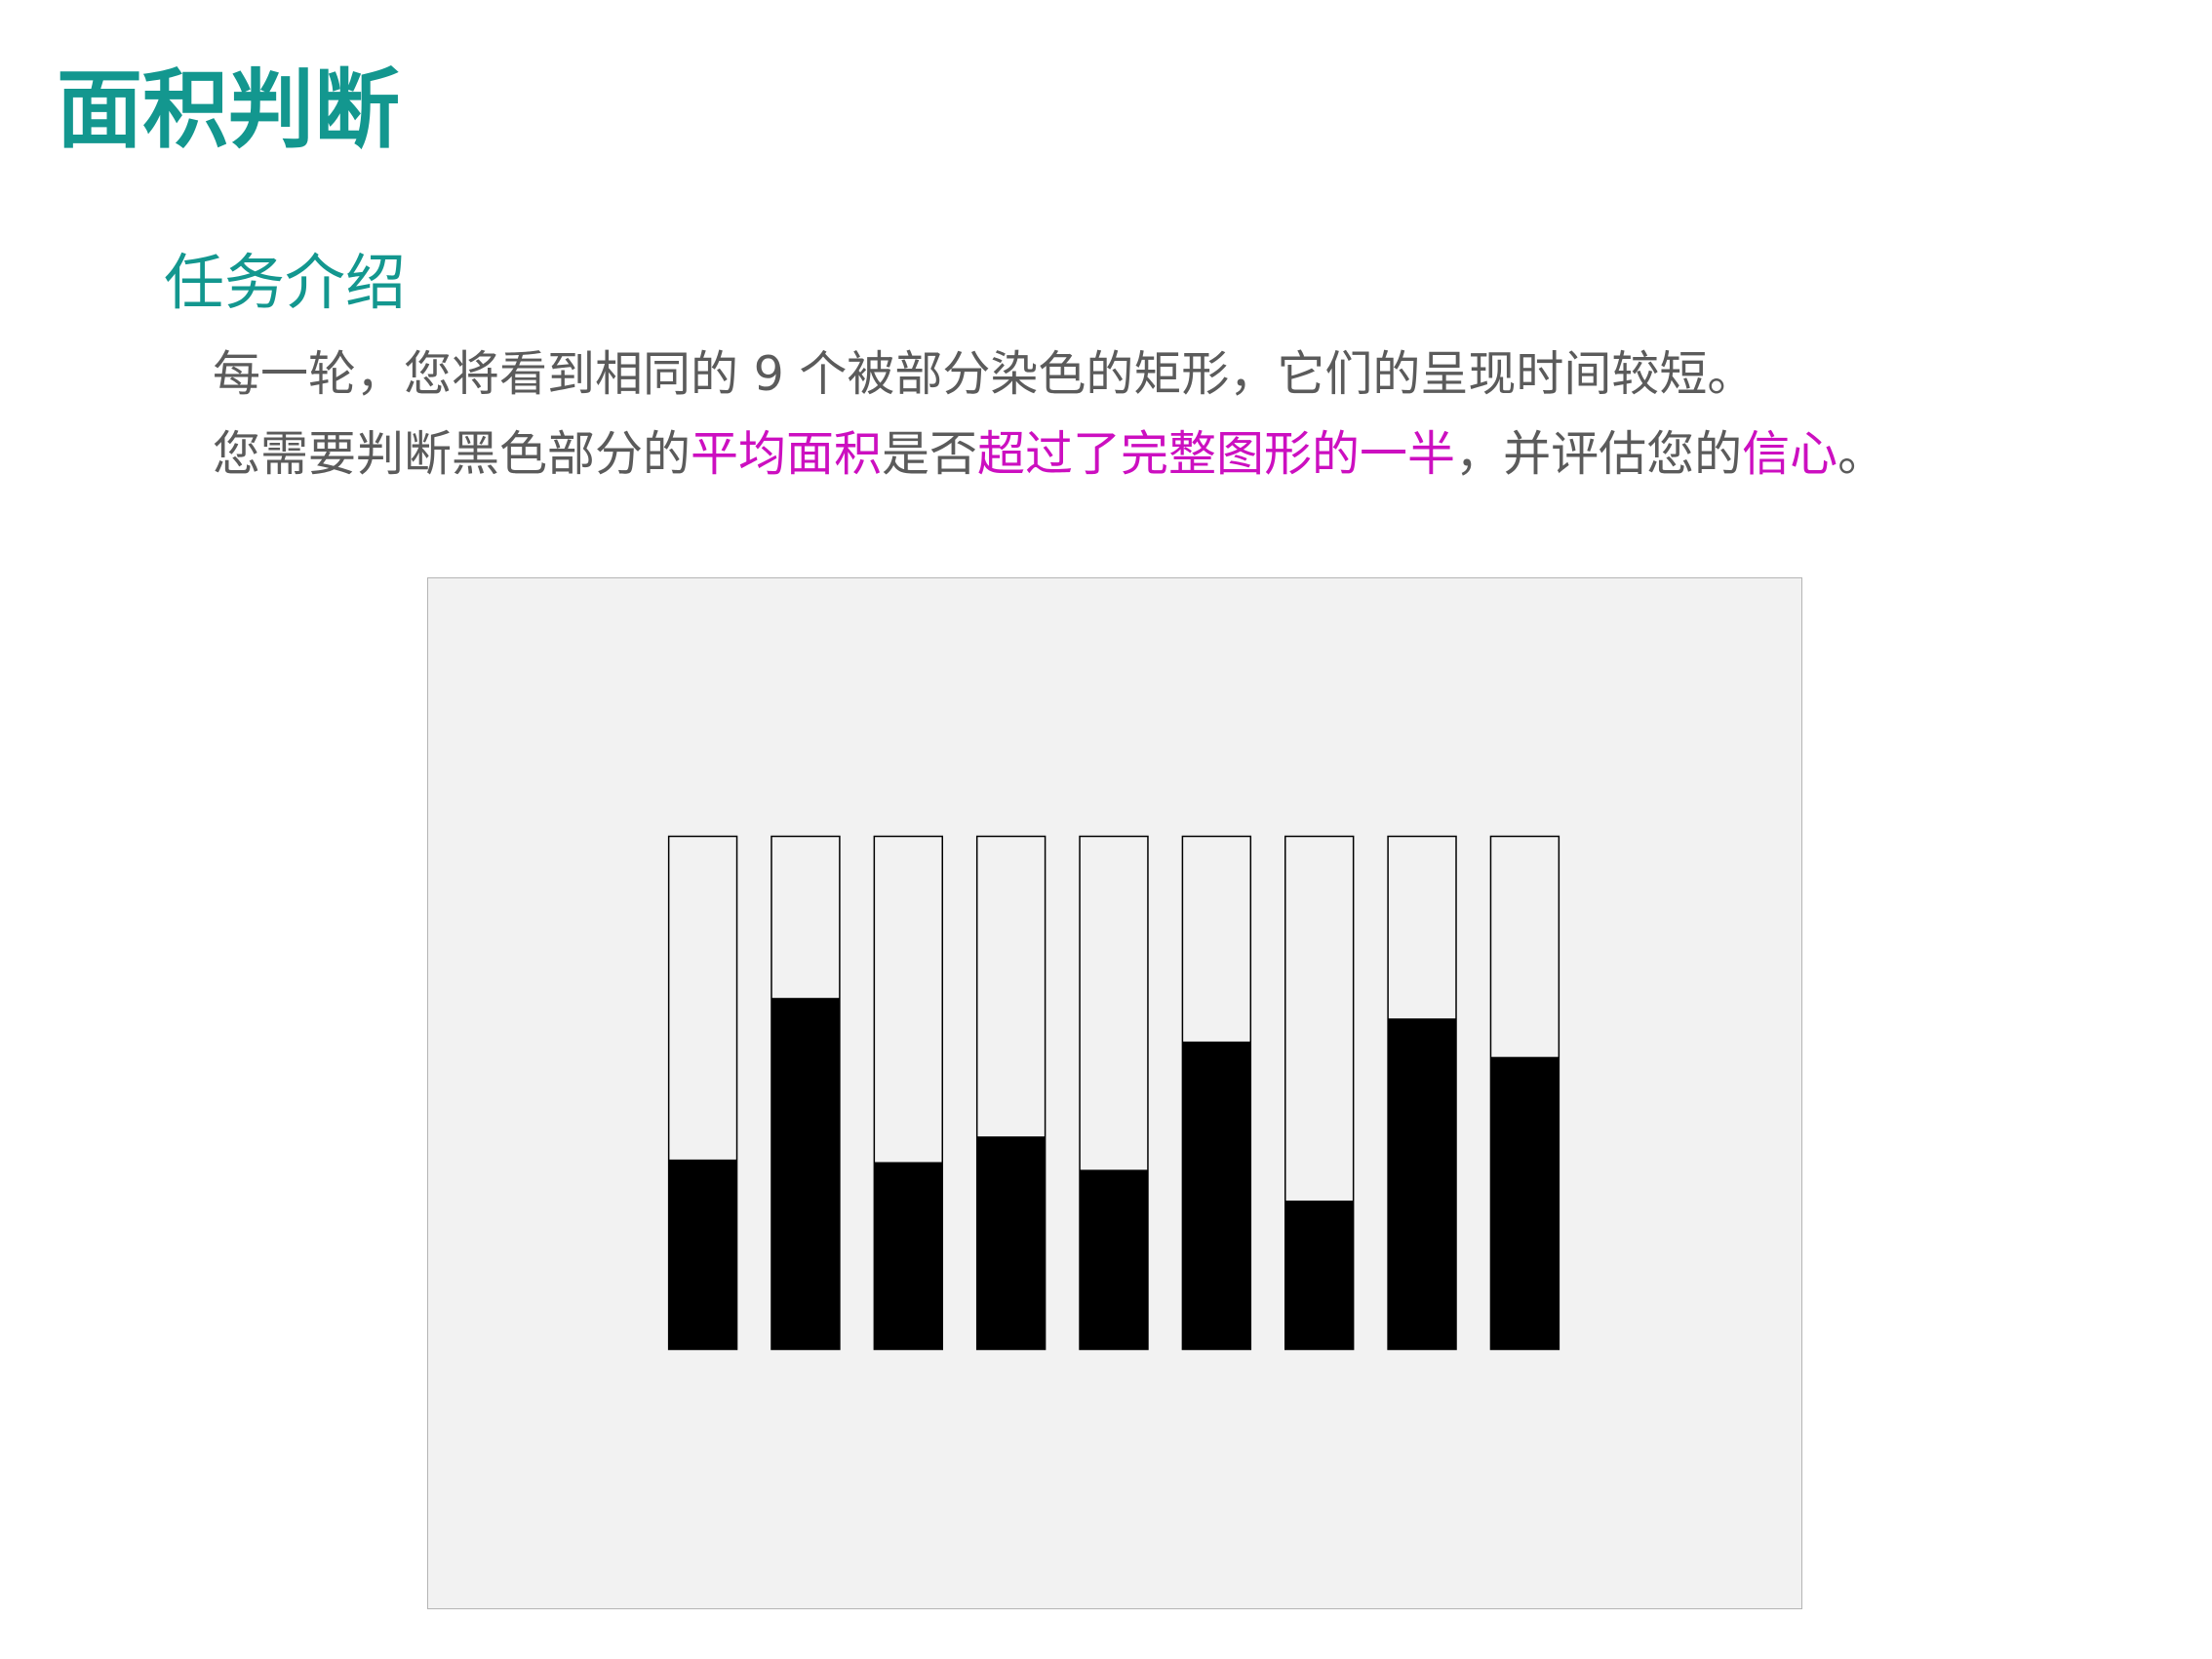 This screenshot has height=1659, width=2212. What do you see at coordinates (930, 454) in the screenshot?
I see `instruction-segment: 是否` at bounding box center [930, 454].